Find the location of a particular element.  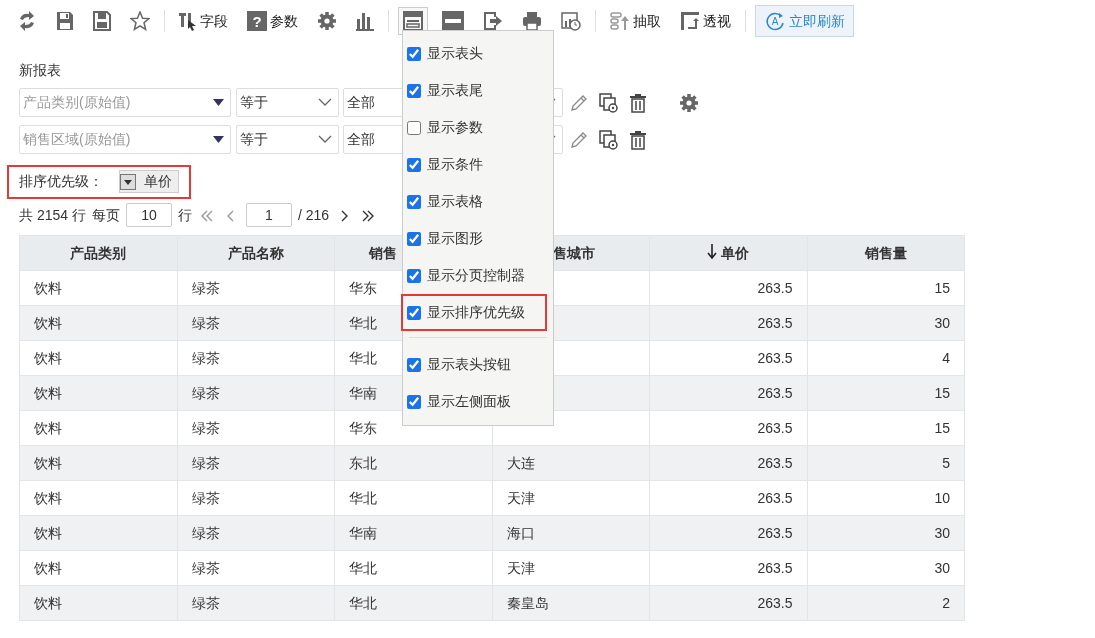

table-cell: 秦皇岛 is located at coordinates (571, 603).